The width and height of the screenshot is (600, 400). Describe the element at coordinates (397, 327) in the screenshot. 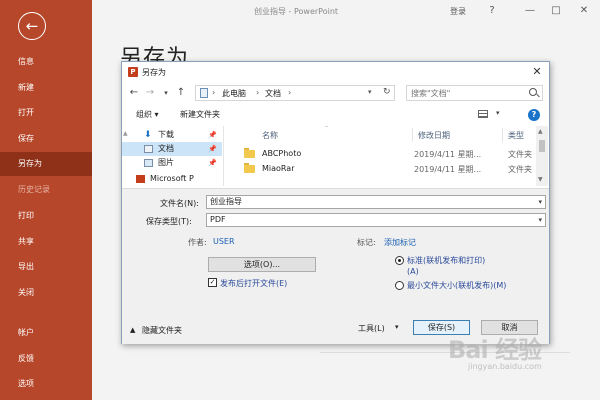

I see `tools-dropdown-icon: ▾` at that location.